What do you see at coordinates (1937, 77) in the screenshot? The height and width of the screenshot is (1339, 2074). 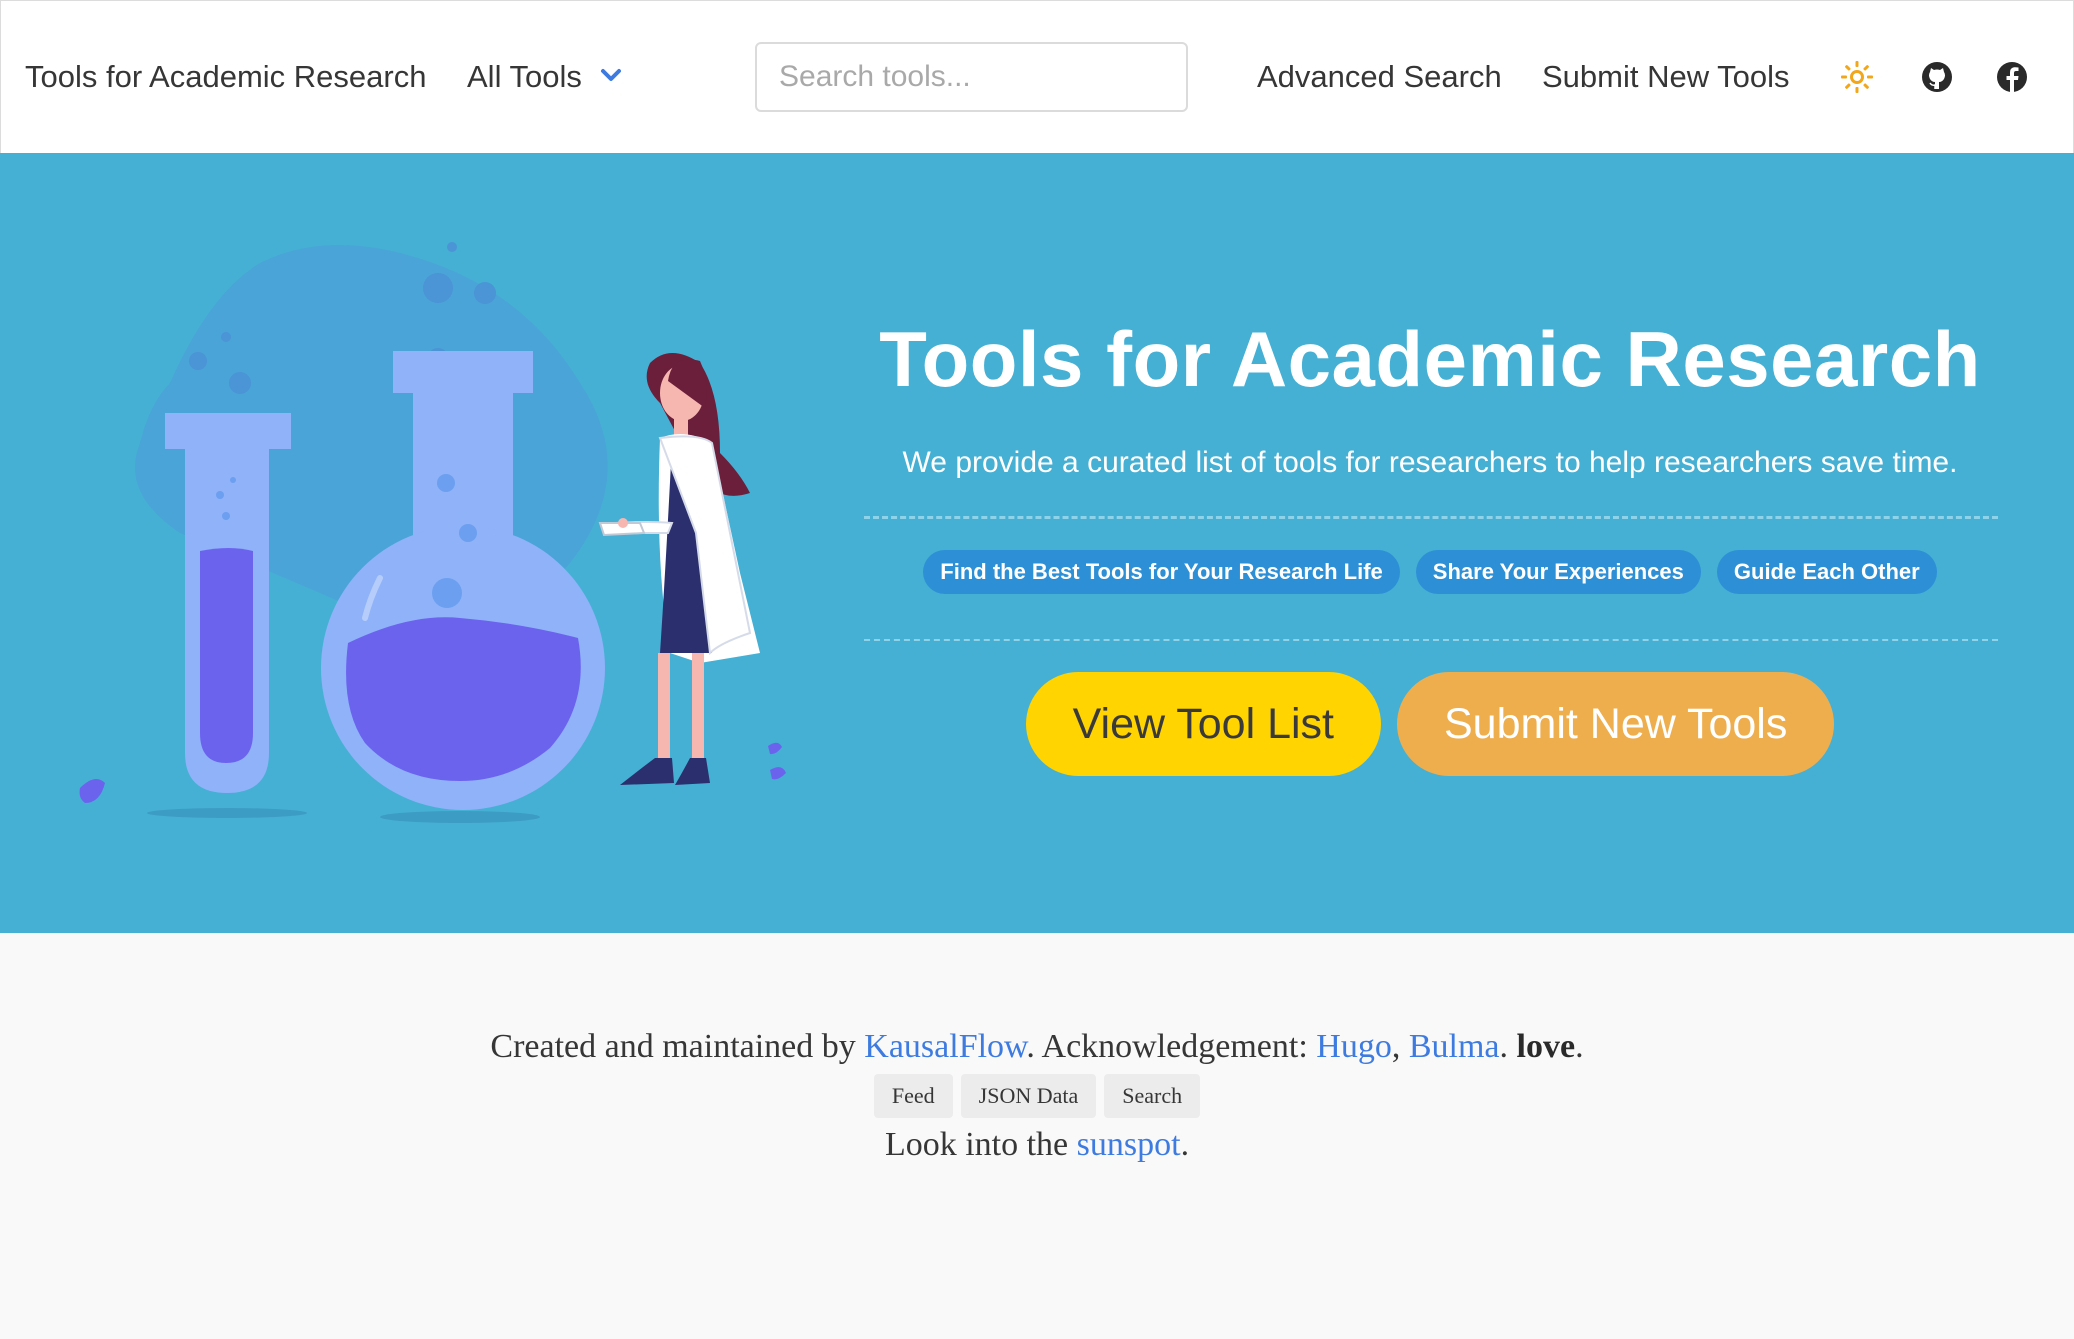 I see `github-icon` at bounding box center [1937, 77].